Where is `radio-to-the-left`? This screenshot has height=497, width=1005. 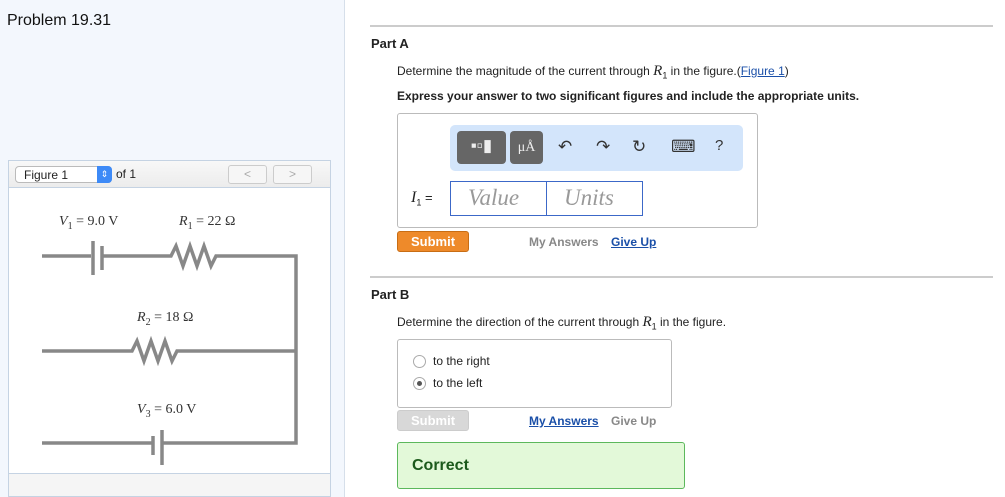
radio-to-the-left is located at coordinates (419, 383).